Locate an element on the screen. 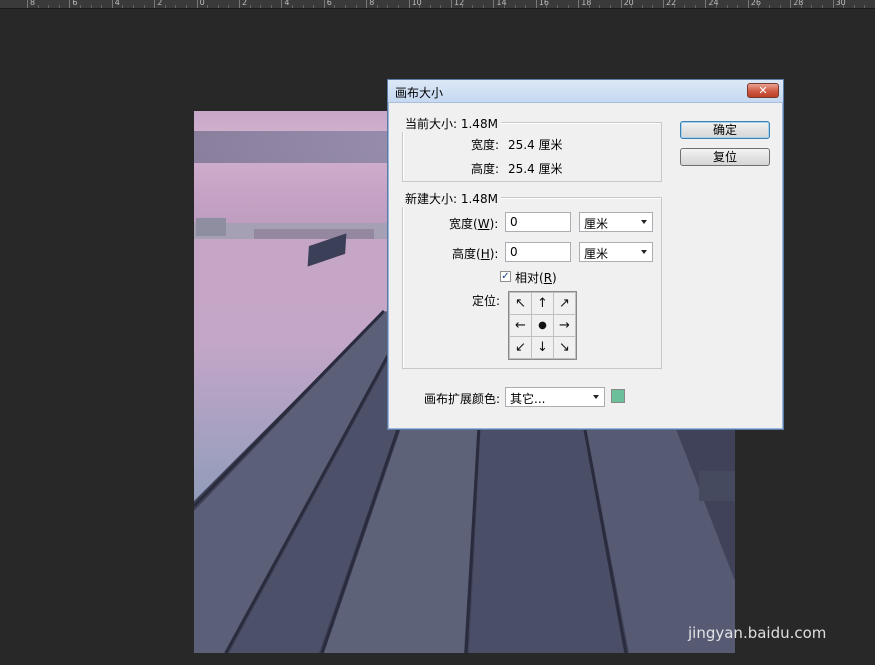  close-icon: ✕ is located at coordinates (763, 90).